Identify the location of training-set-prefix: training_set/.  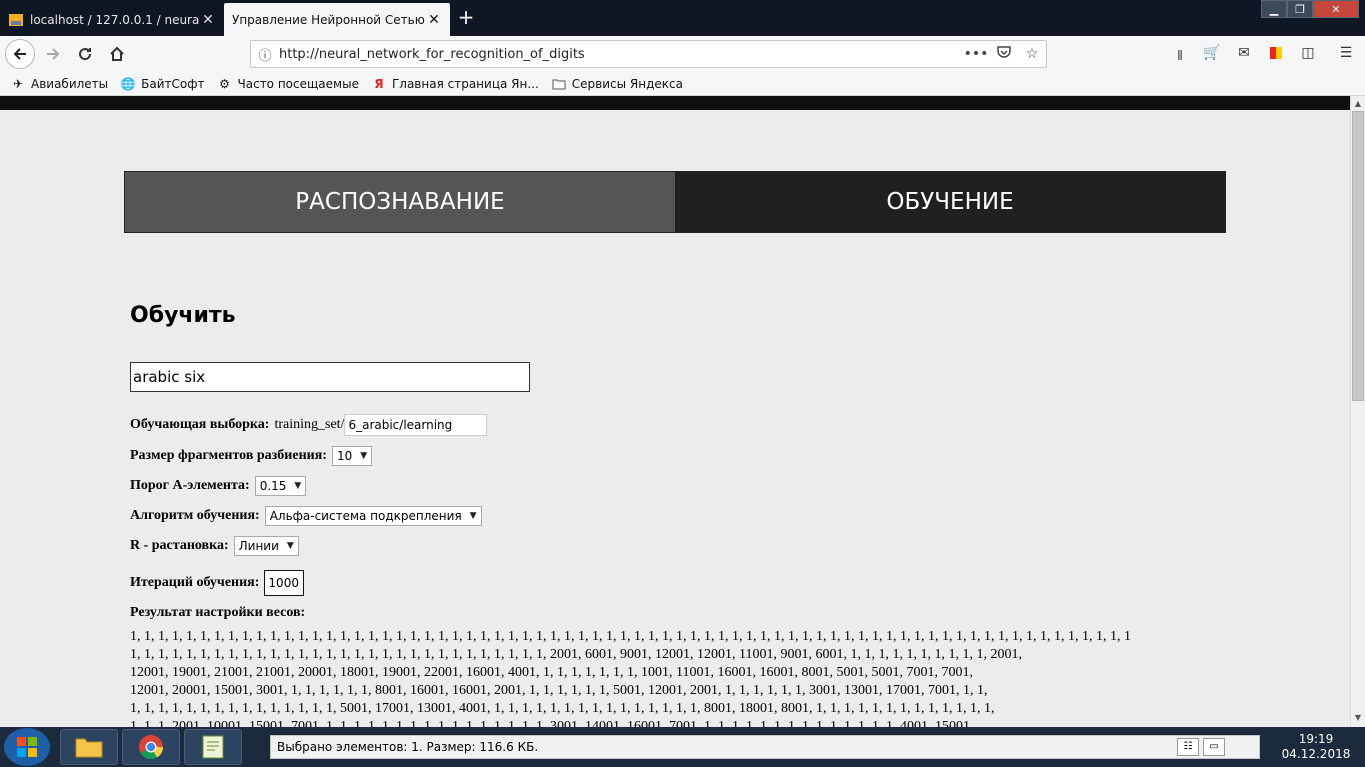
(309, 424).